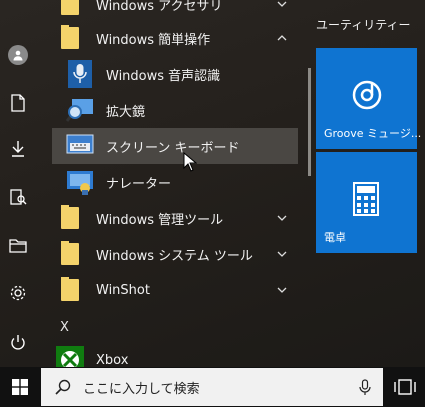 The image size is (425, 407). What do you see at coordinates (174, 256) in the screenshot?
I see `folder-label: Windows システム ツール` at bounding box center [174, 256].